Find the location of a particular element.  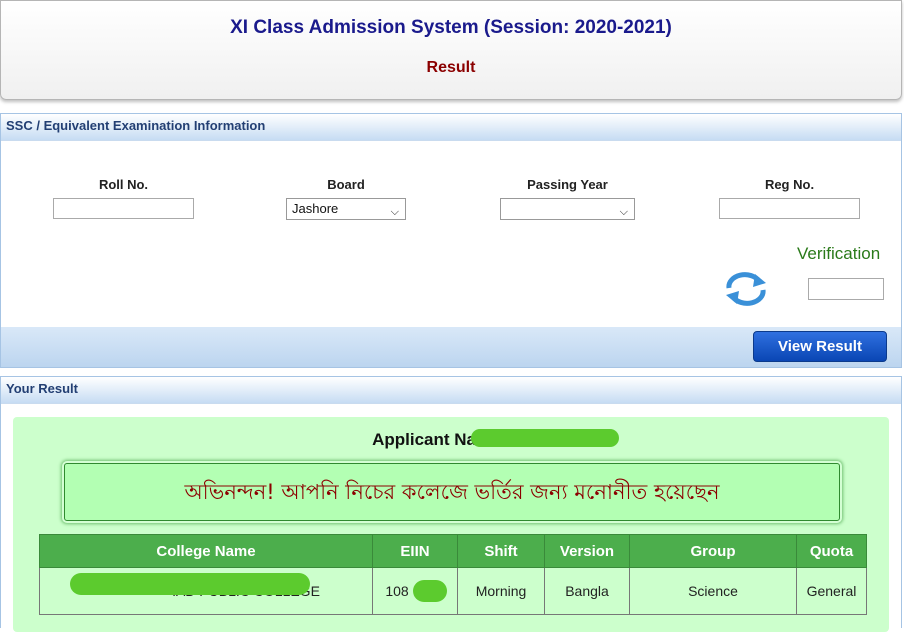

passing-year-select: ⌵ is located at coordinates (567, 209).